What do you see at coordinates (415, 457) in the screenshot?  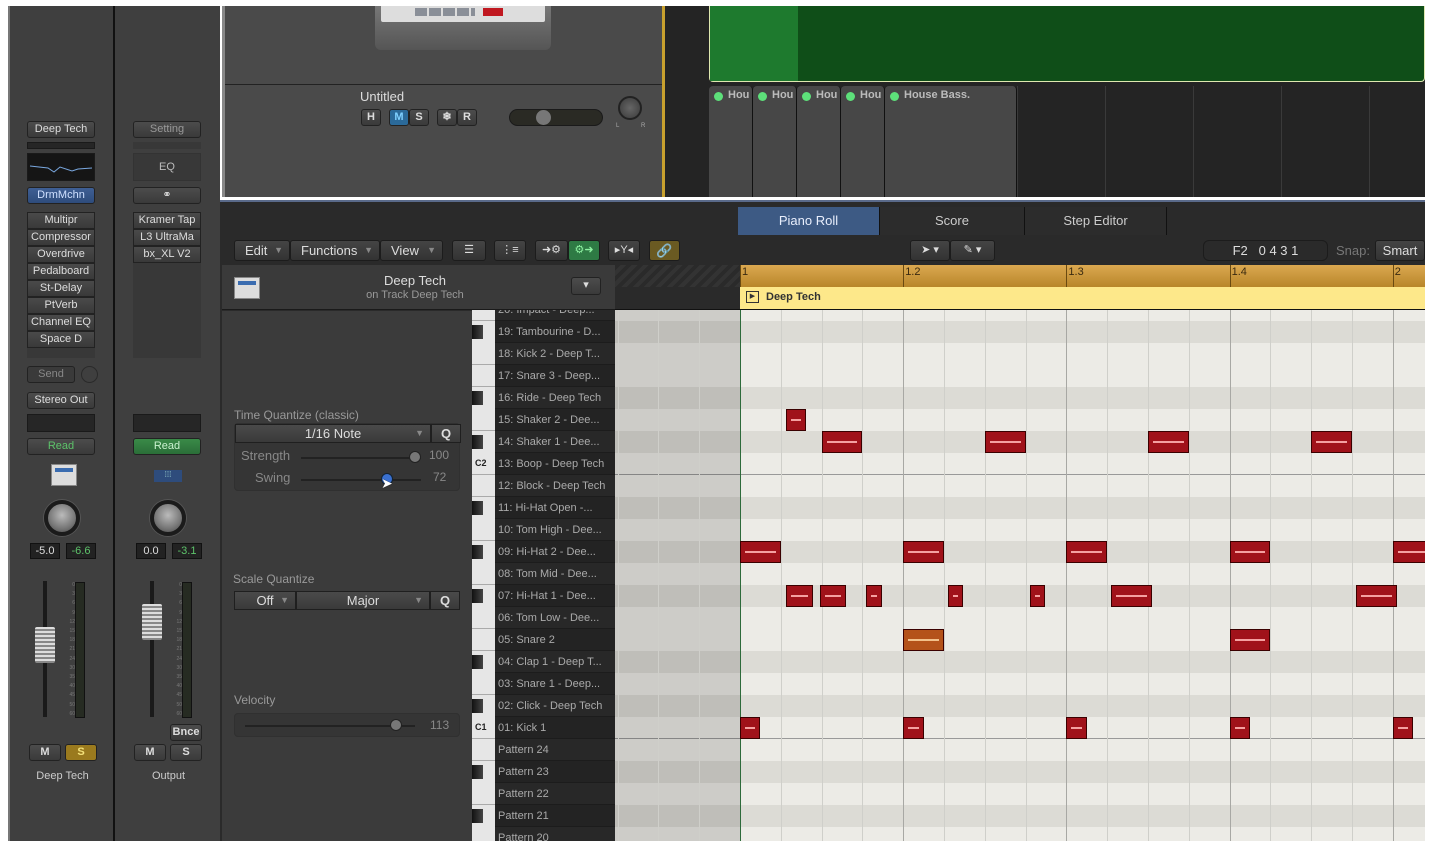 I see `strength-slider-thumb` at bounding box center [415, 457].